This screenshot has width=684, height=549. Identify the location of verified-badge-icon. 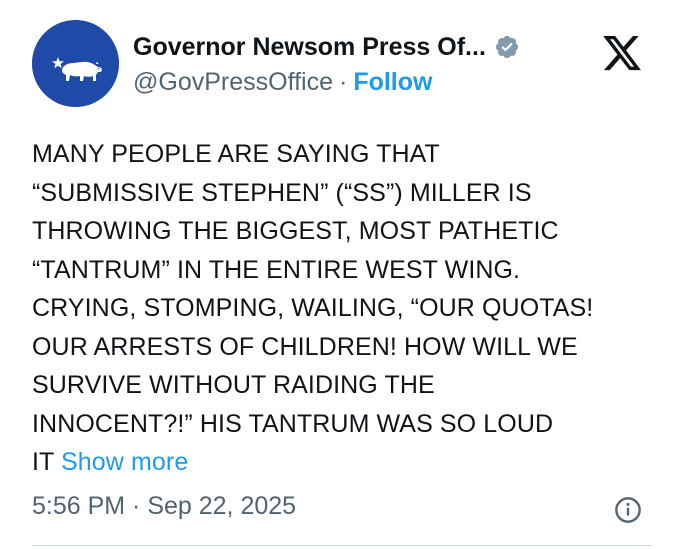
(507, 47).